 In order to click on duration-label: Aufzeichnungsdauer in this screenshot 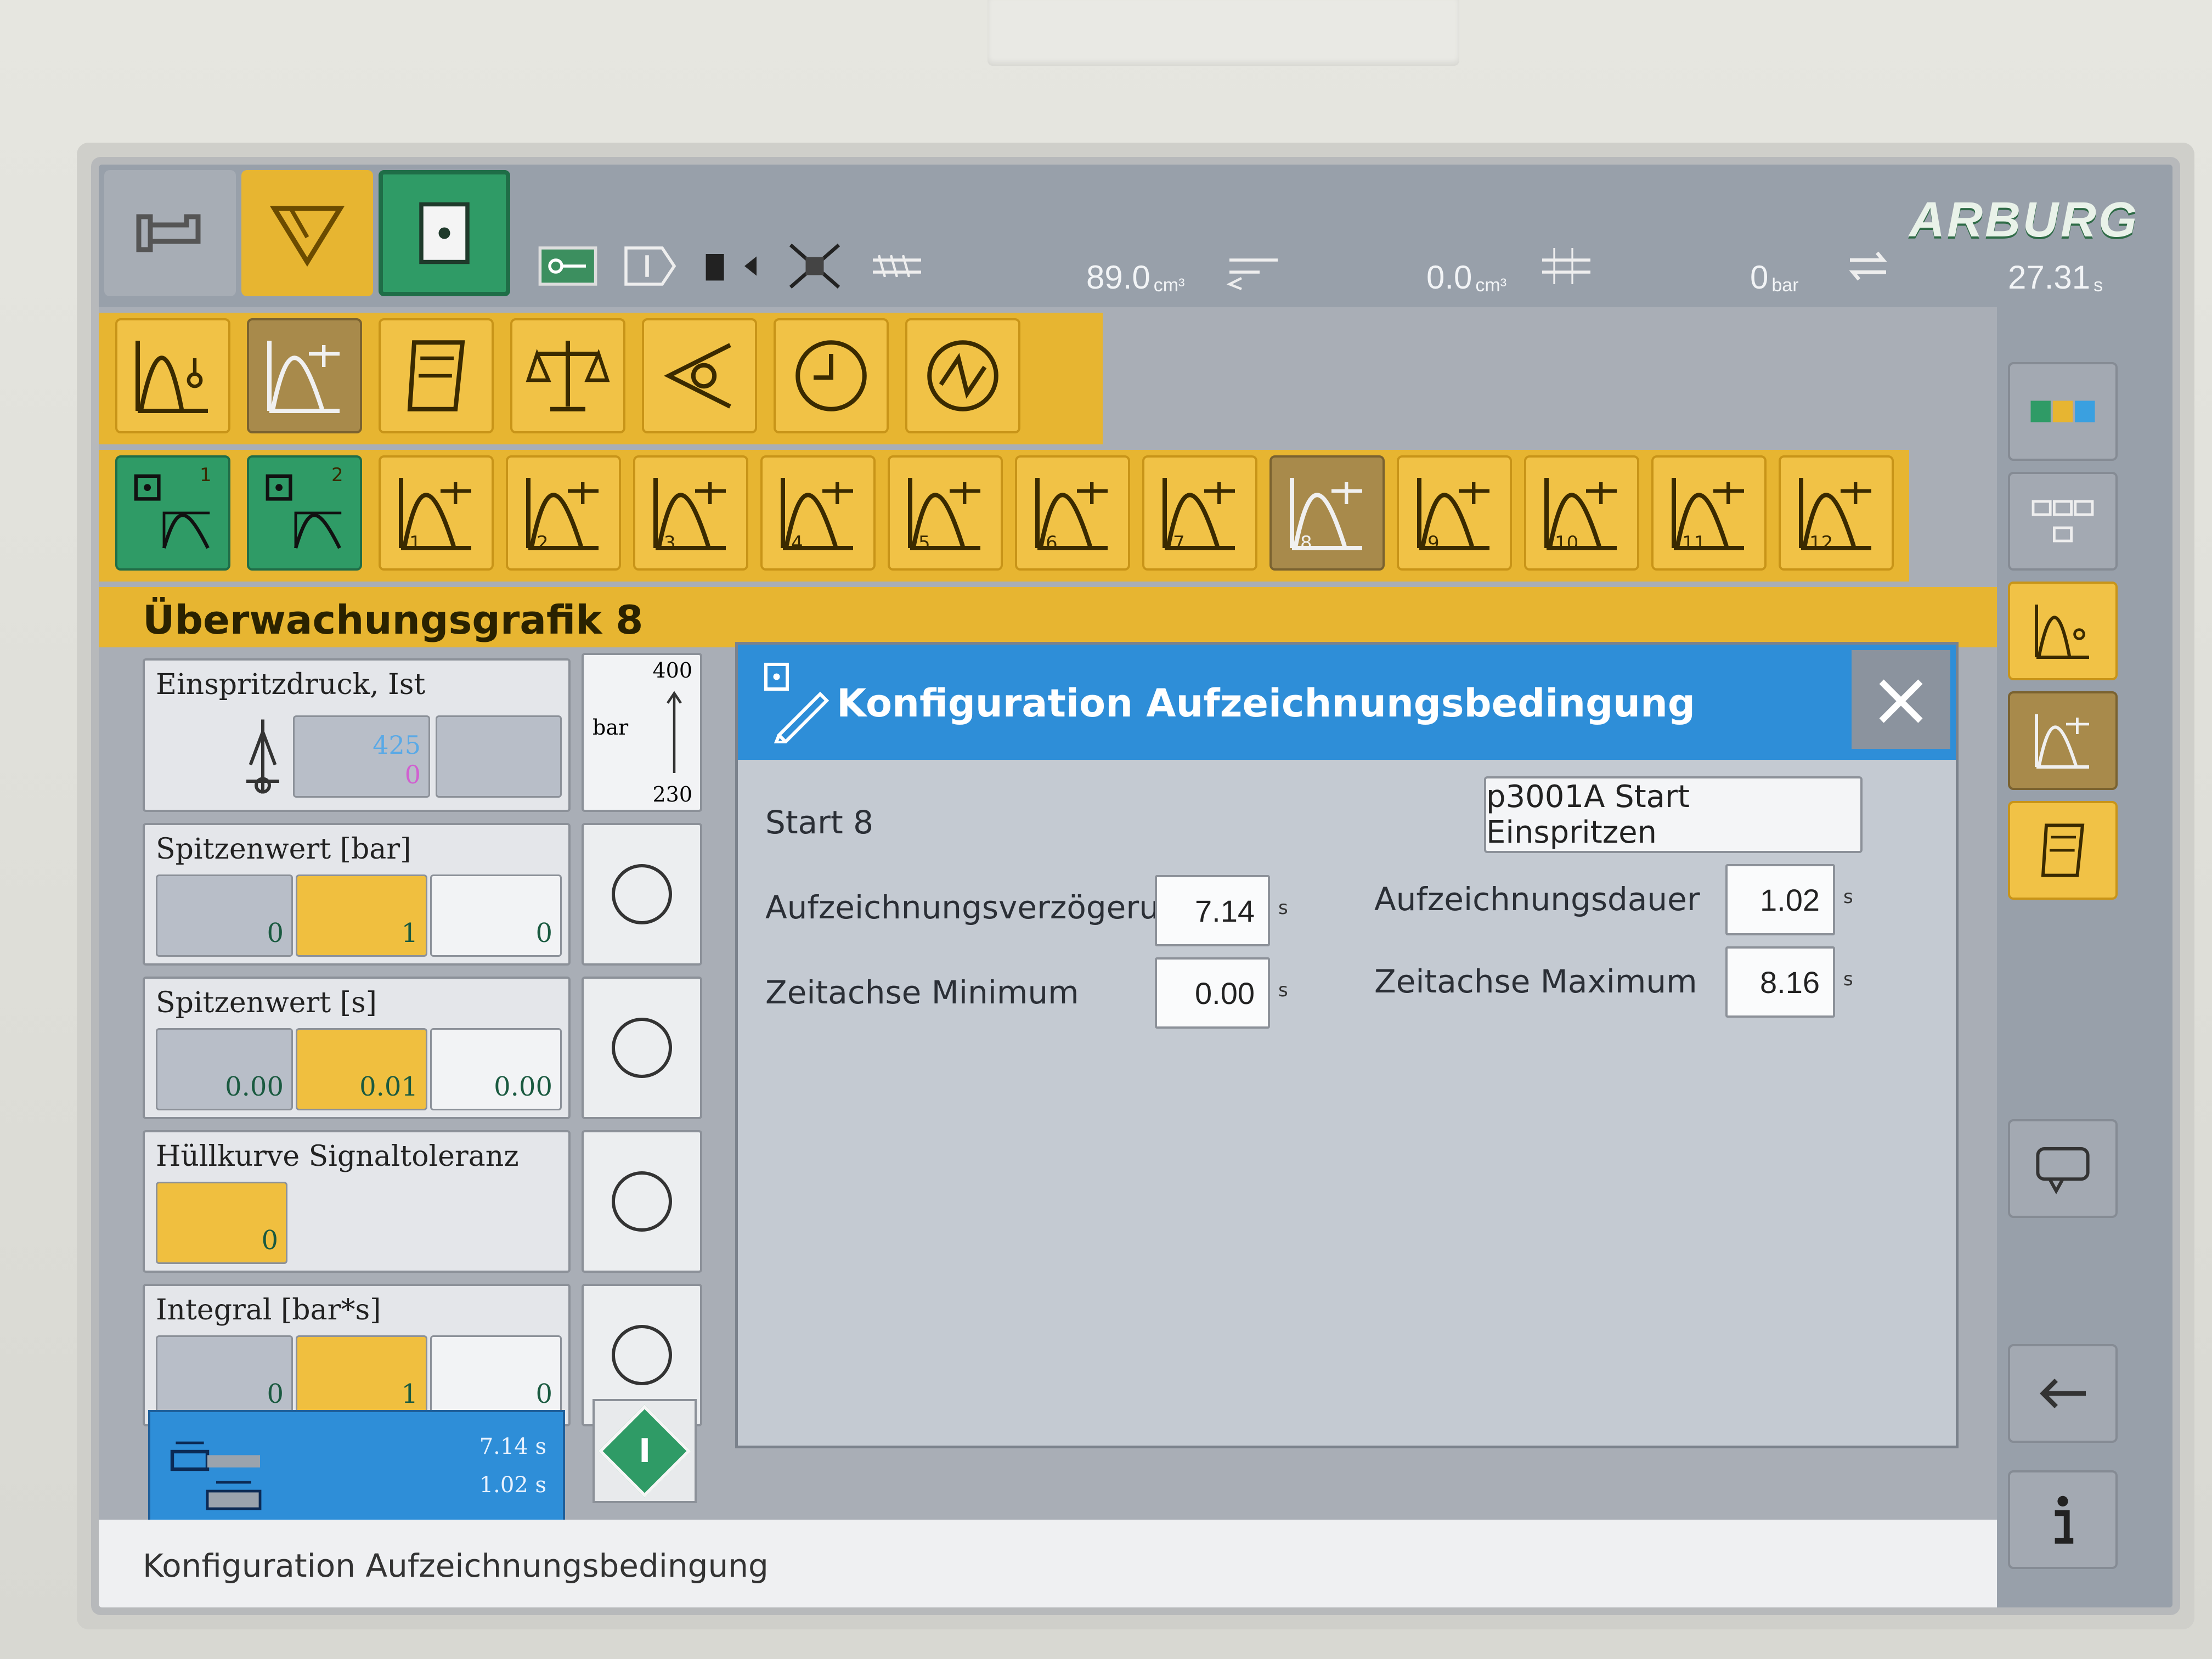, I will do `click(1537, 900)`.